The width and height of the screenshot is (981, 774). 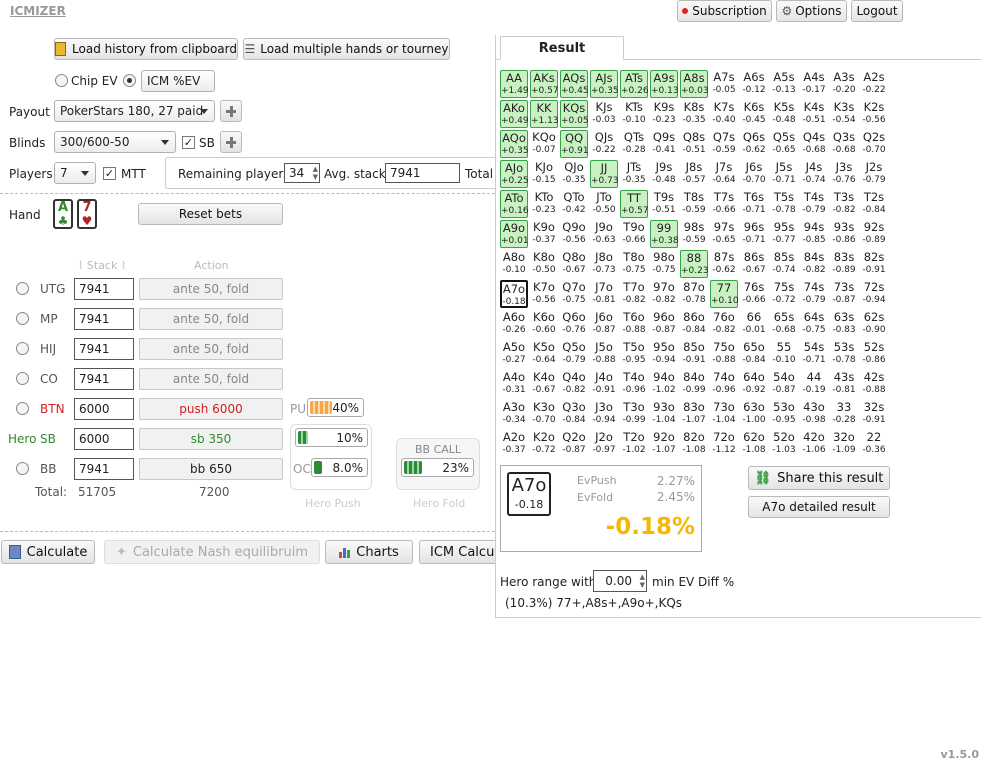 I want to click on grid-cell: 65s -0.68, so click(x=784, y=324).